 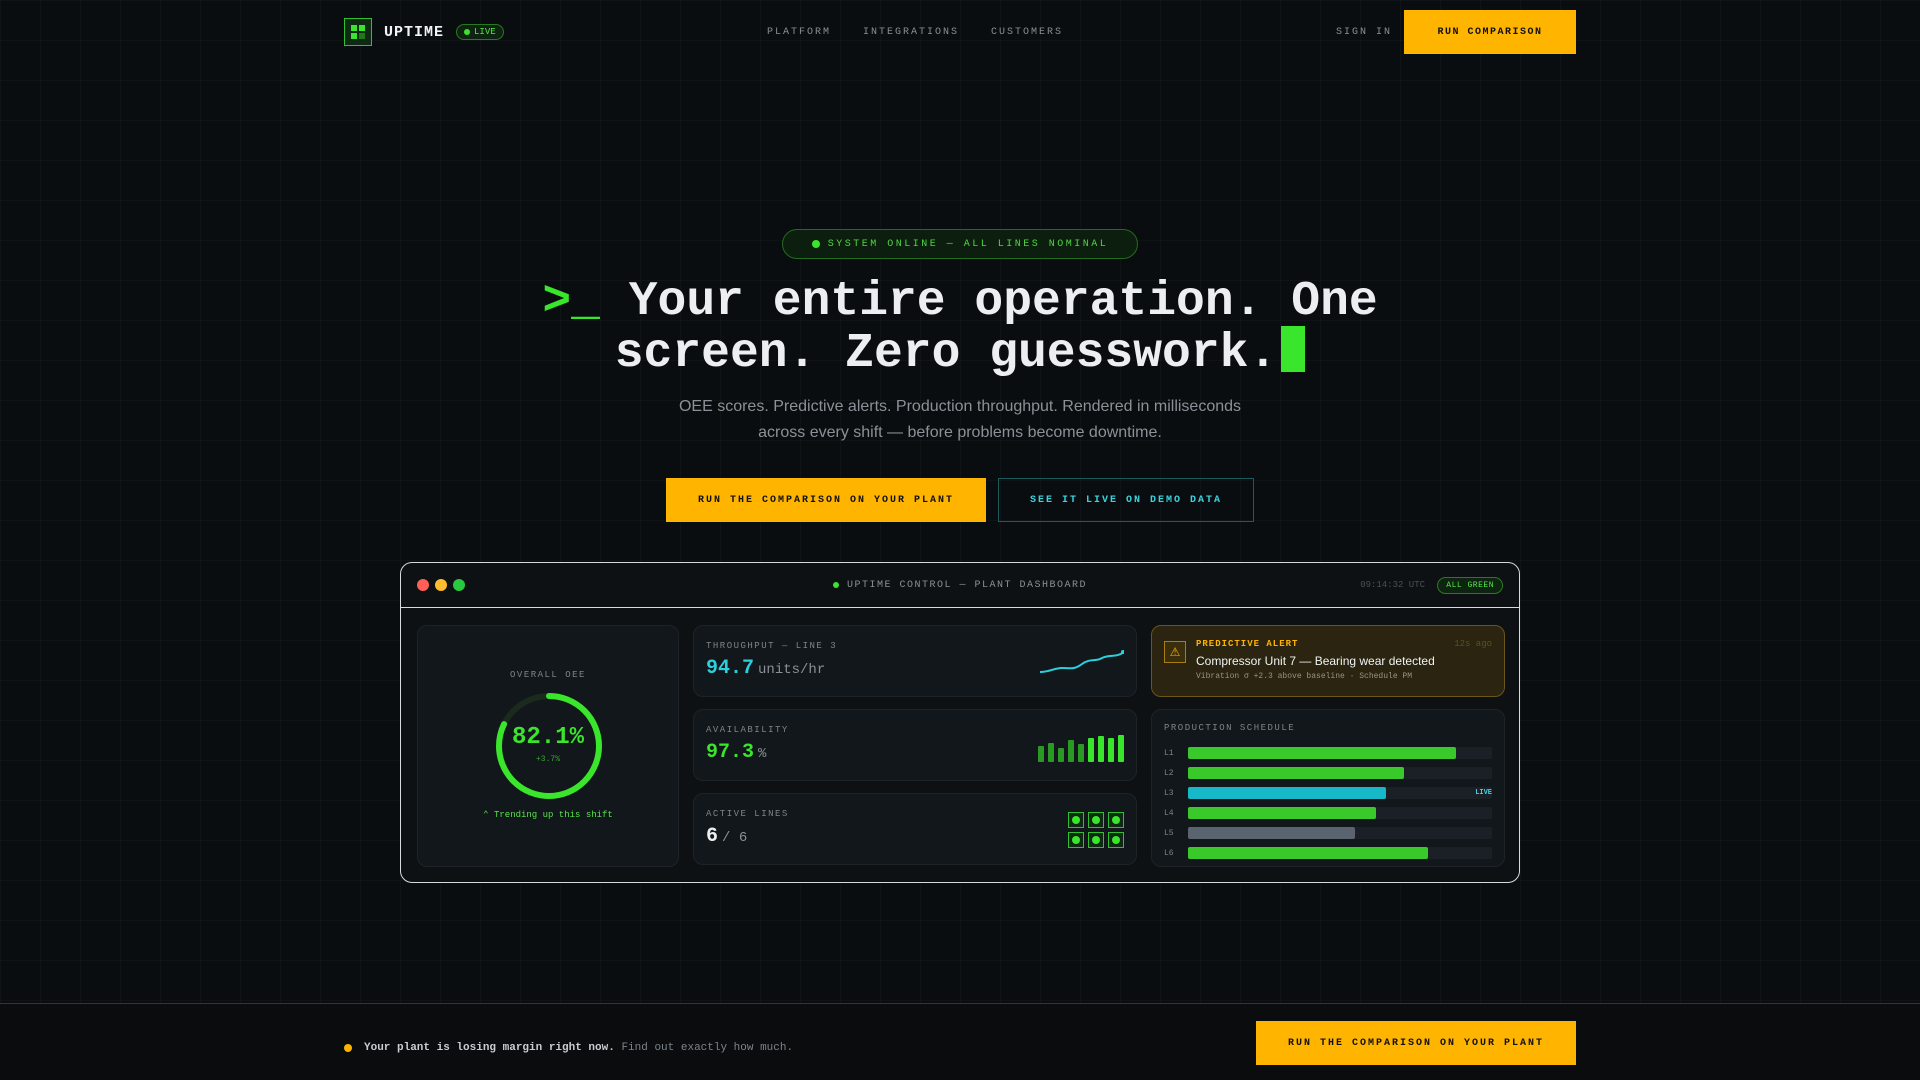 I want to click on schedule-row: L2, so click(x=1328, y=773).